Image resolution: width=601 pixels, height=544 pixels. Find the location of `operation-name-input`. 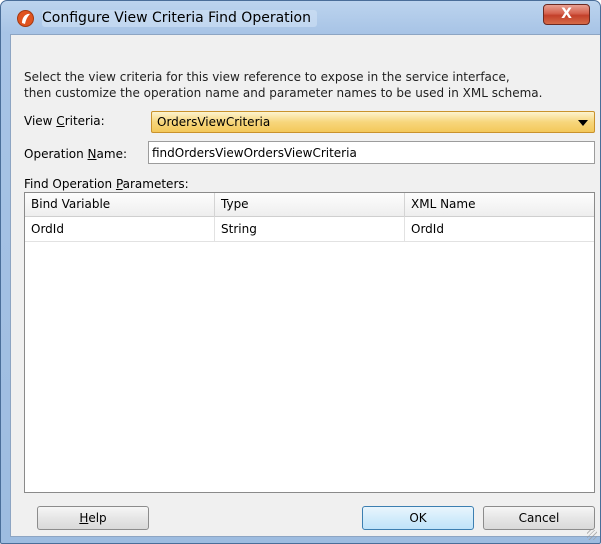

operation-name-input is located at coordinates (371, 152).